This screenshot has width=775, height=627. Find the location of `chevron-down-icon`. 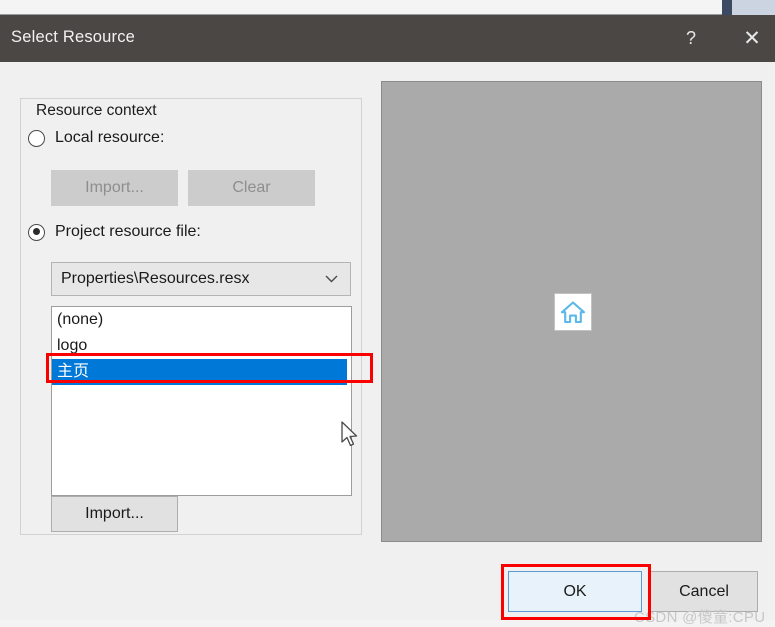

chevron-down-icon is located at coordinates (331, 279).